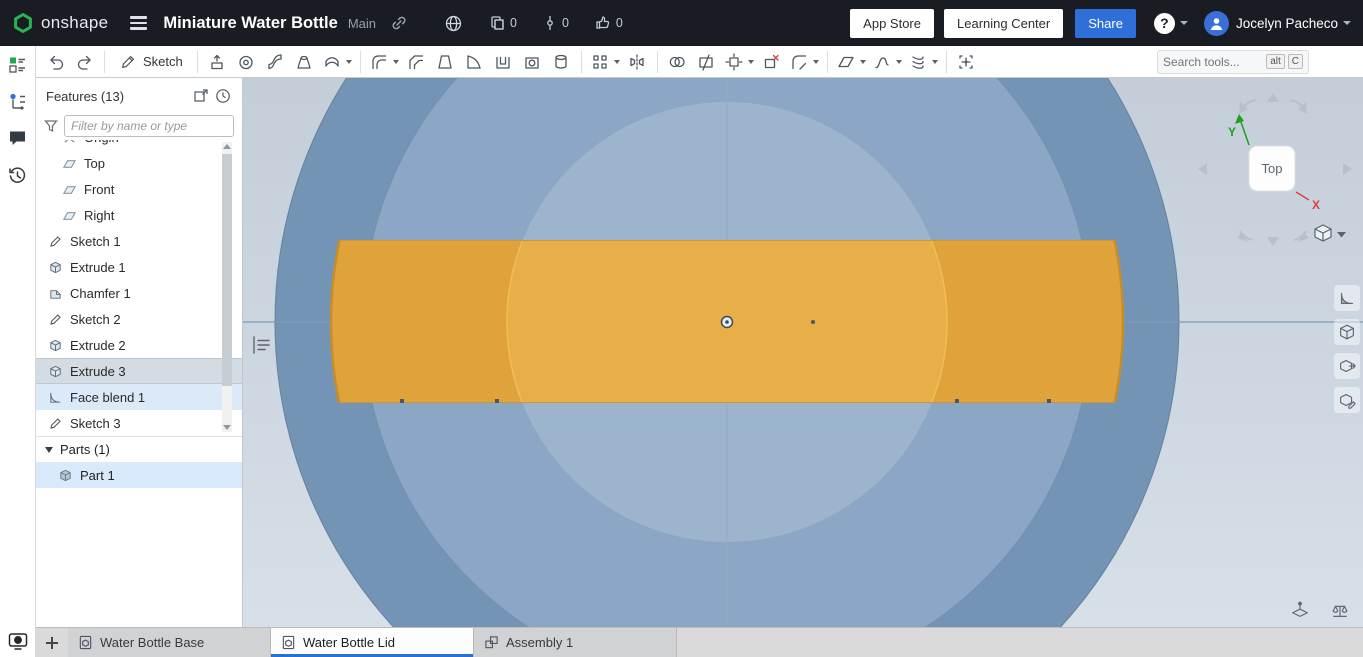  Describe the element at coordinates (609, 23) in the screenshot. I see `follow-counter: 0` at that location.